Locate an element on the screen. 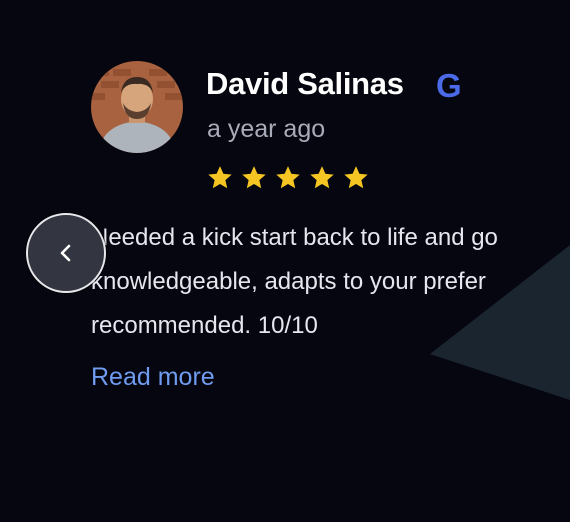 The image size is (570, 522). review-time: a year ago is located at coordinates (266, 129).